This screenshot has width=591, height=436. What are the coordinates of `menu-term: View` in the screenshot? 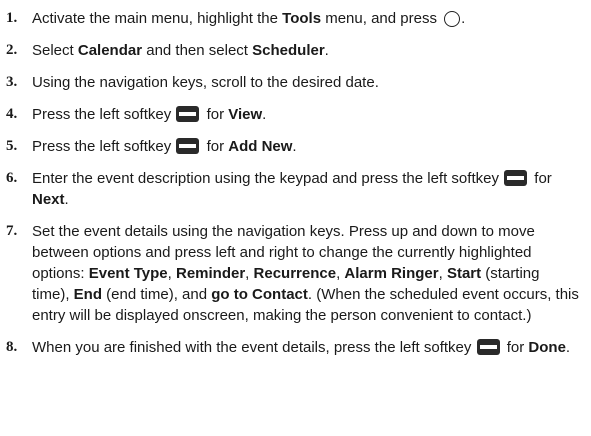 It's located at (245, 114).